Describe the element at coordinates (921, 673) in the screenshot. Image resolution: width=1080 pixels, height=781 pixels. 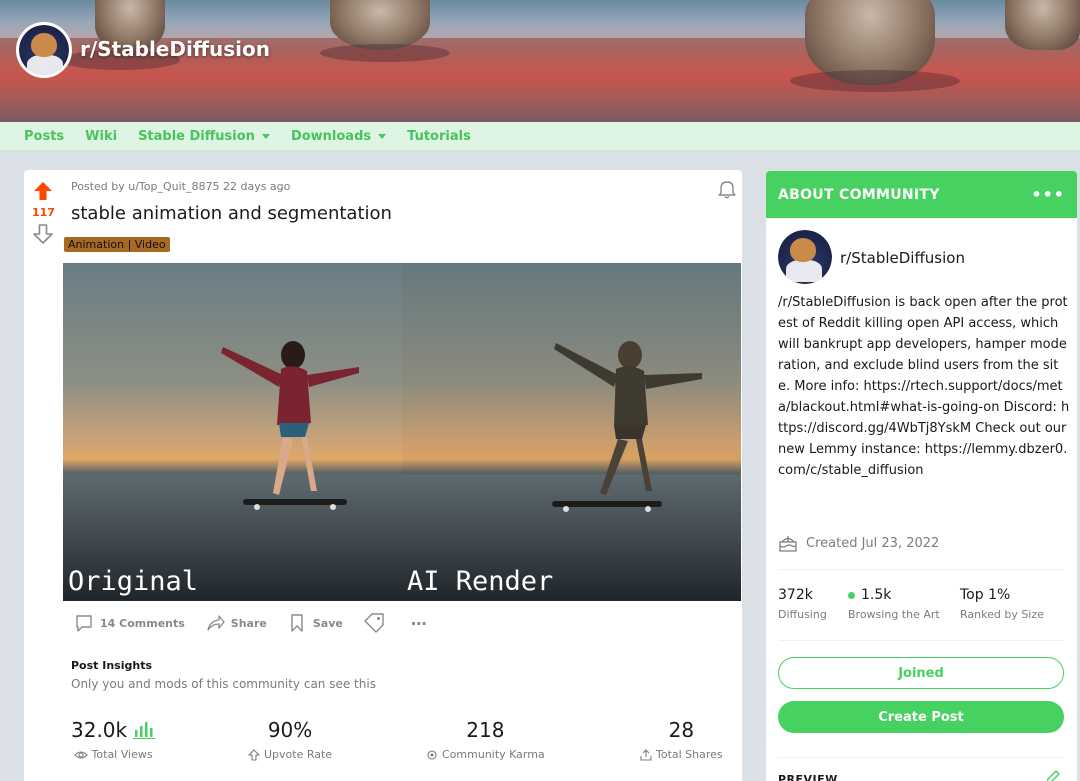
I see `joined-button: Joined` at that location.